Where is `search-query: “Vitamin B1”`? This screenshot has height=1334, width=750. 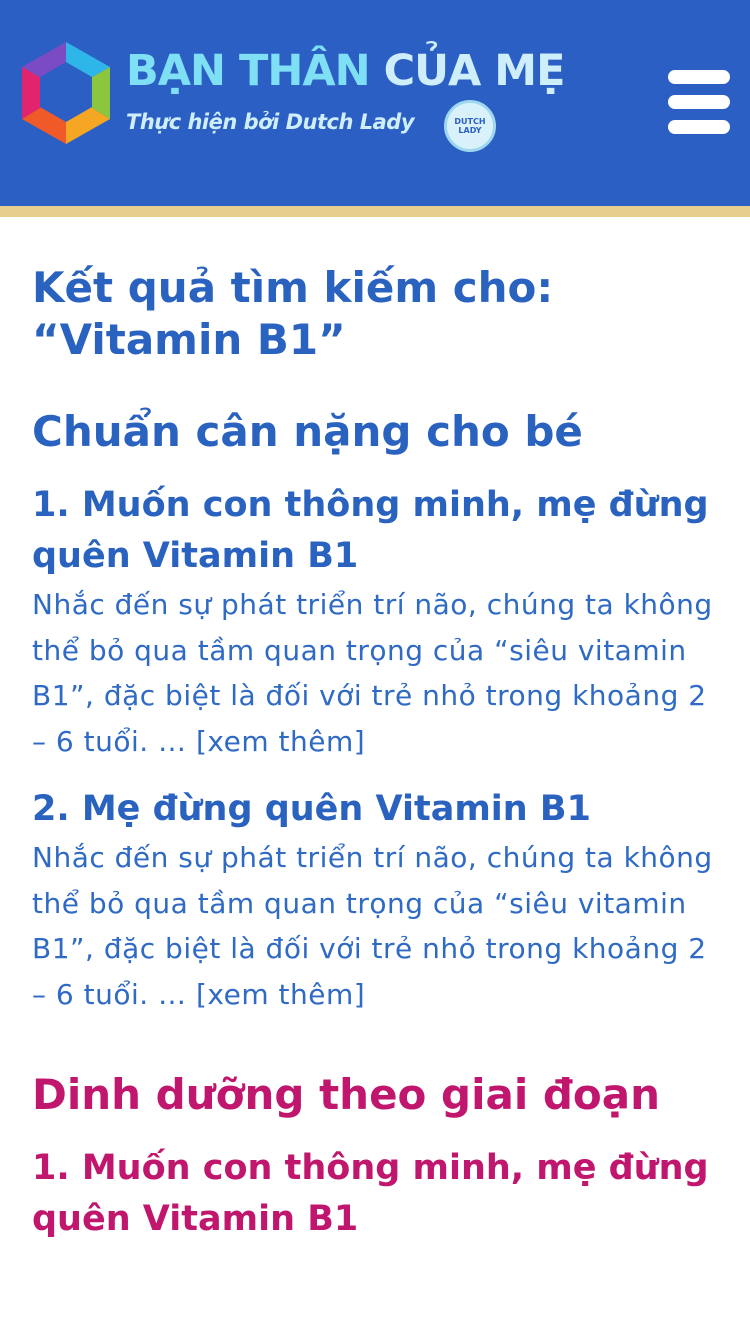
search-query: “Vitamin B1” is located at coordinates (189, 339).